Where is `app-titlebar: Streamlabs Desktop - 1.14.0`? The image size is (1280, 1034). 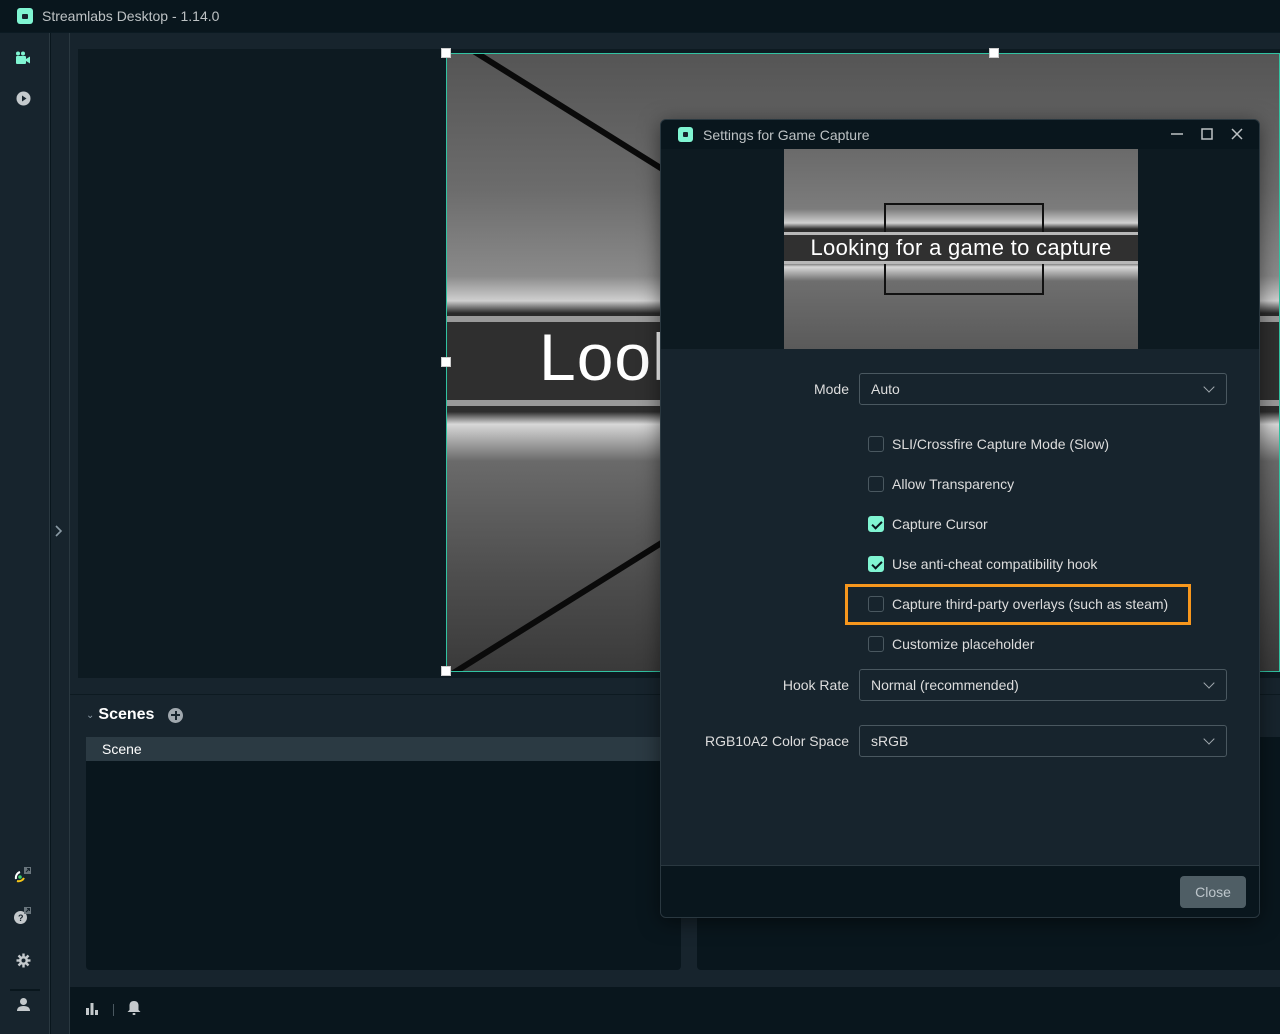 app-titlebar: Streamlabs Desktop - 1.14.0 is located at coordinates (640, 16).